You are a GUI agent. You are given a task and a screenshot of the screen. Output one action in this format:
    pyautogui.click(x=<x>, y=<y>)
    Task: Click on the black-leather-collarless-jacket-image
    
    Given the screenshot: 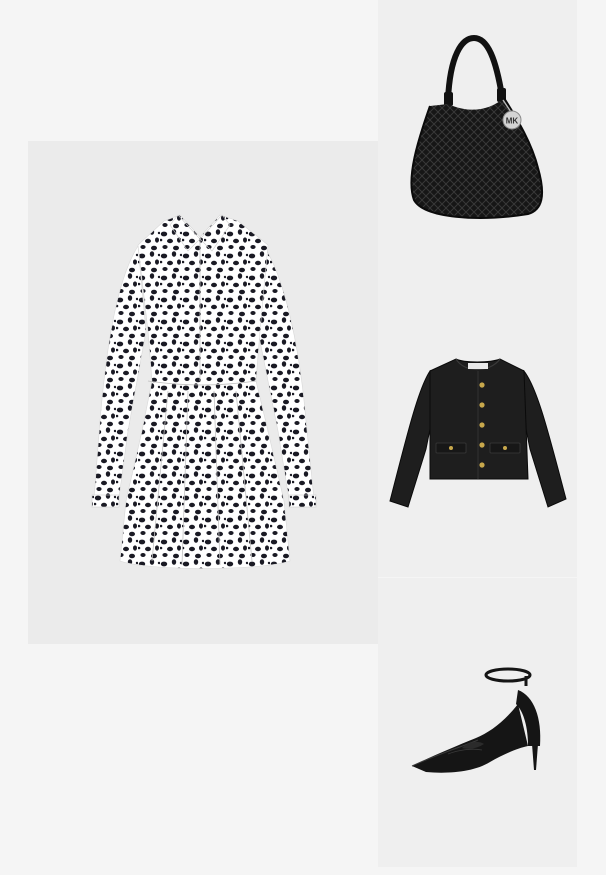 What is the action you would take?
    pyautogui.click(x=478, y=433)
    